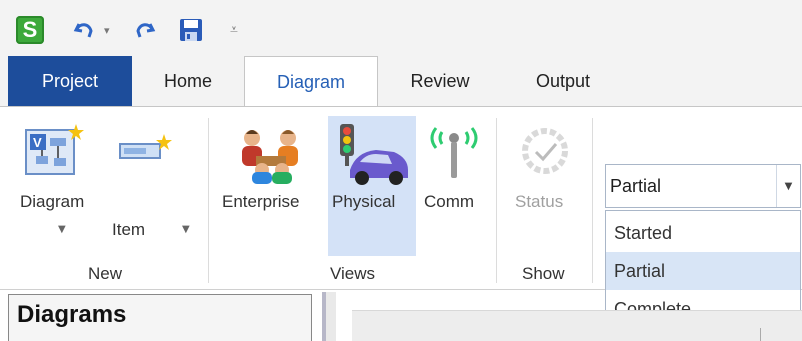 The image size is (802, 341). What do you see at coordinates (145, 30) in the screenshot?
I see `redo-icon` at bounding box center [145, 30].